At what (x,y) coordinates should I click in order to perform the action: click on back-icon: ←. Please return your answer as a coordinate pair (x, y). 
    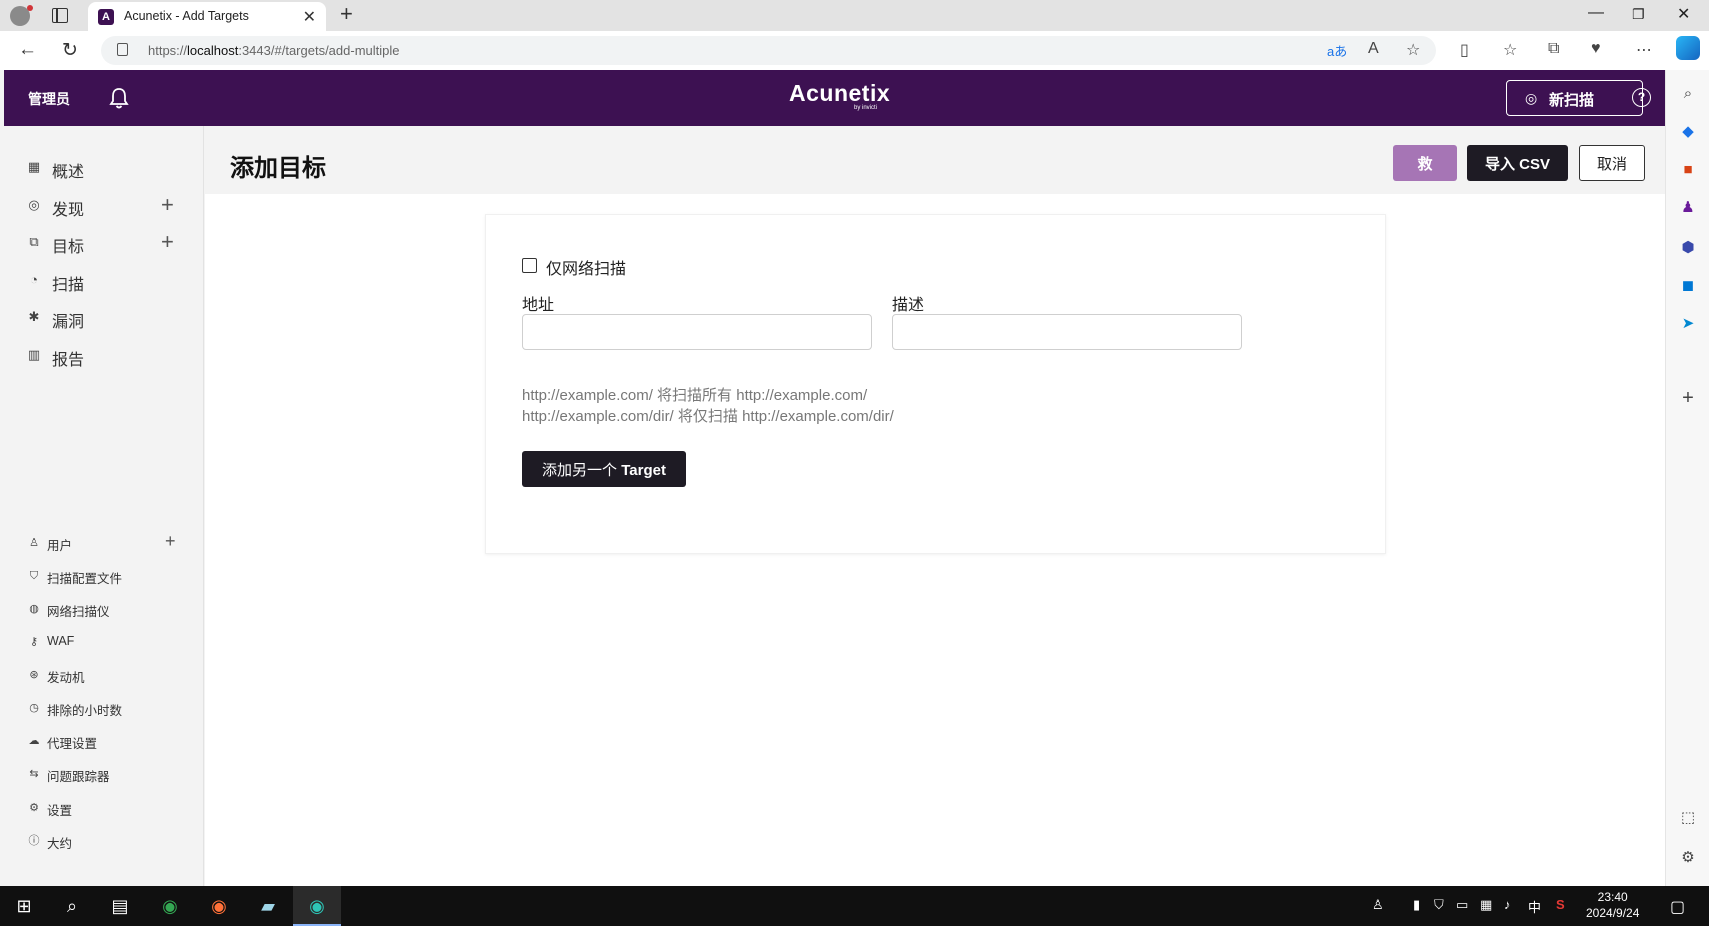
    Looking at the image, I should click on (27, 50).